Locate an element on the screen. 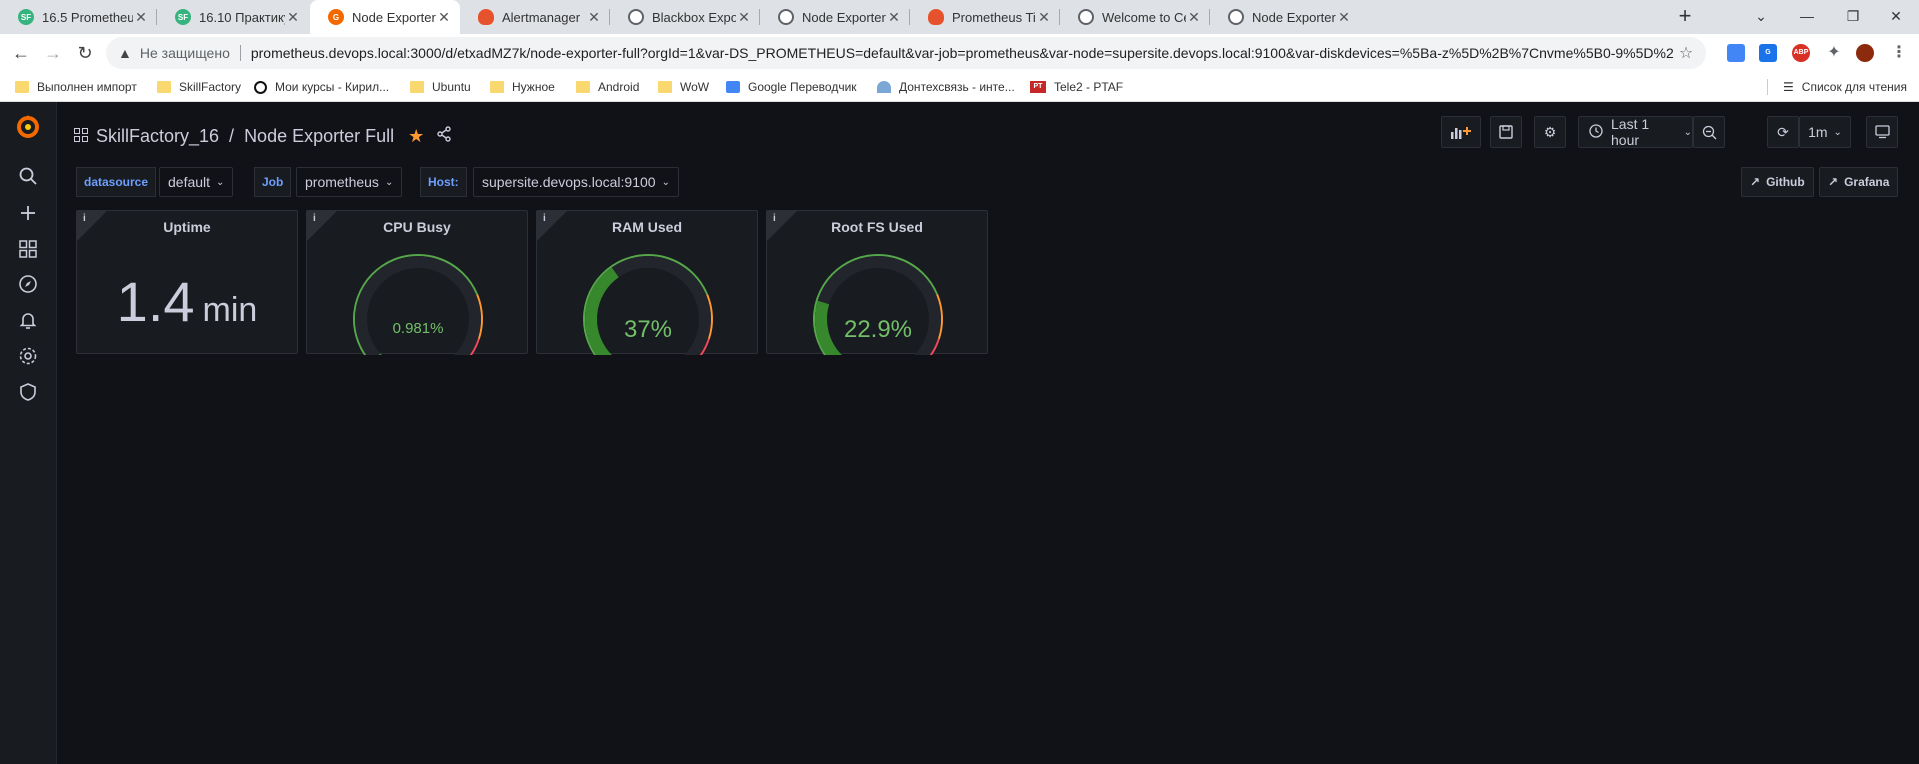 The image size is (1919, 764). variable-select-job: prometheus ⌄ is located at coordinates (349, 182).